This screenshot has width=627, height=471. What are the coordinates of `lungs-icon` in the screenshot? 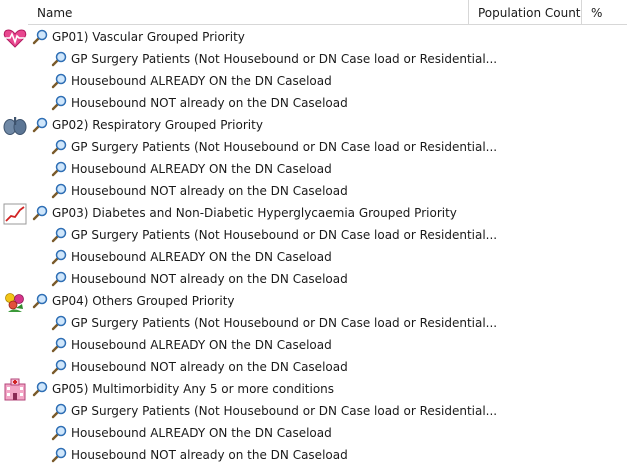 It's located at (15, 126).